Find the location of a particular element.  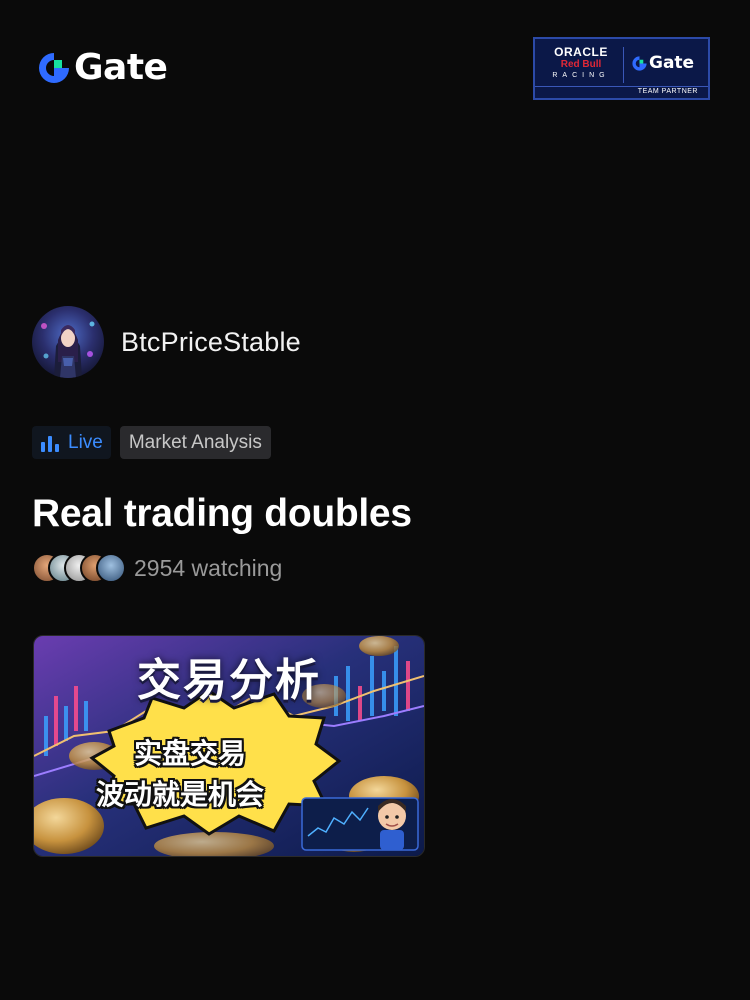

racing-text: RACING is located at coordinates (581, 75).